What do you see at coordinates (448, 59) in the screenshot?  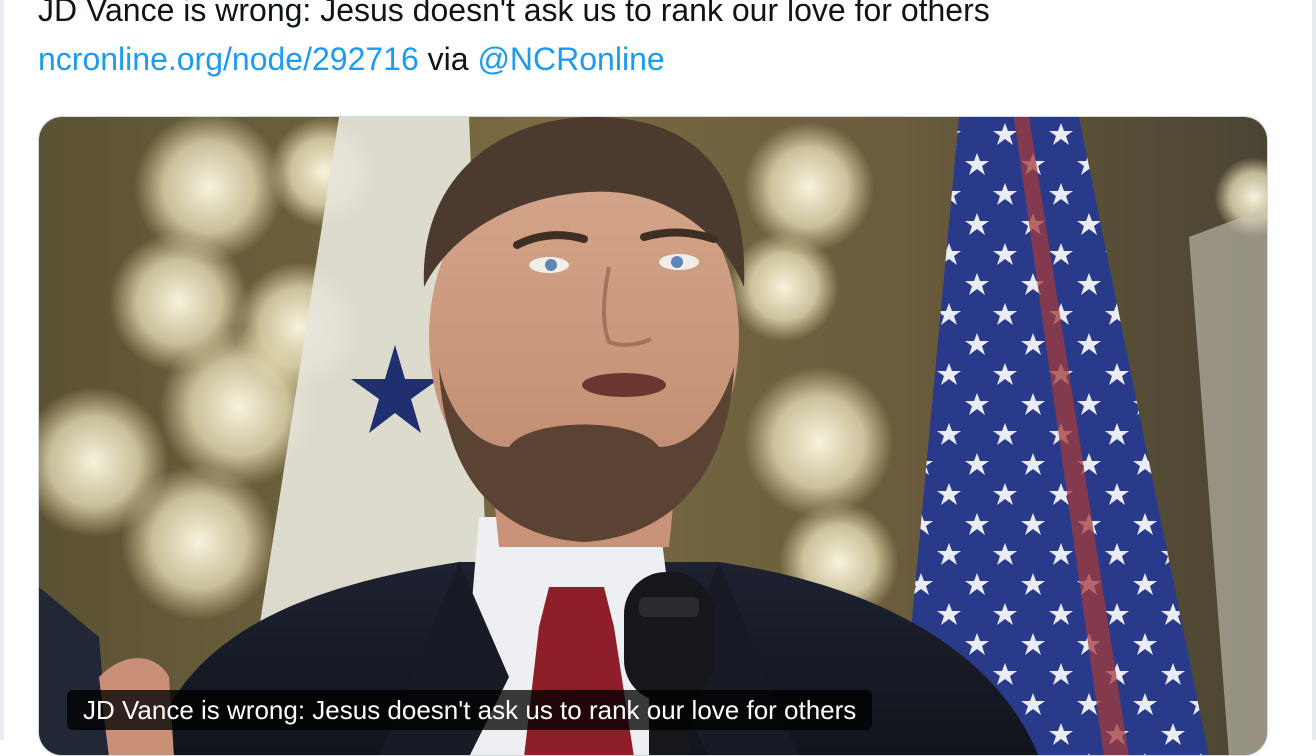 I see `via-text: via` at bounding box center [448, 59].